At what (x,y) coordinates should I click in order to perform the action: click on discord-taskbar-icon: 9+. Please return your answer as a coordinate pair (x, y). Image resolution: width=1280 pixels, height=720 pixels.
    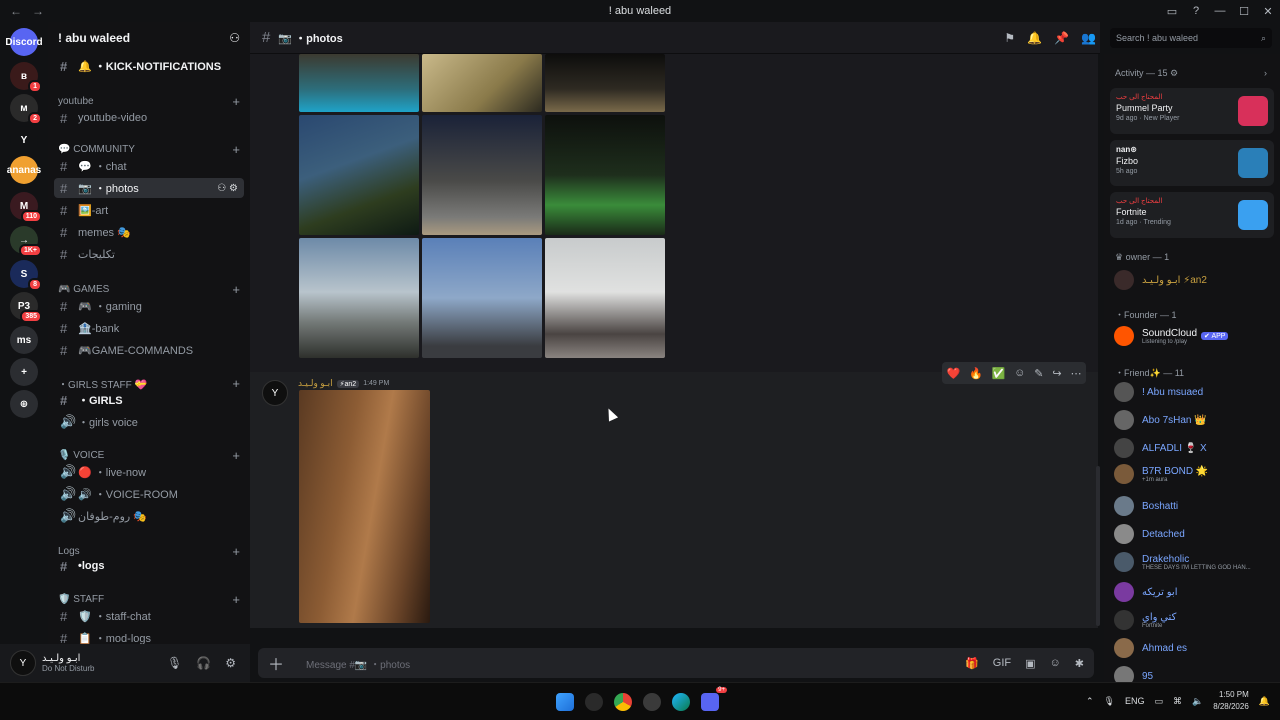
    Looking at the image, I should click on (714, 699).